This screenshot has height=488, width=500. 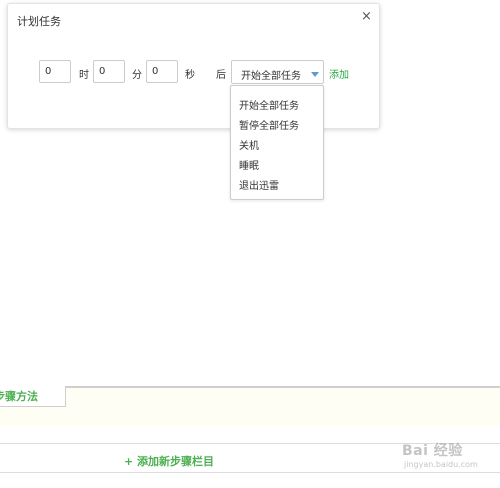 What do you see at coordinates (441, 464) in the screenshot?
I see `watermark-url: jingyan.baidu.com` at bounding box center [441, 464].